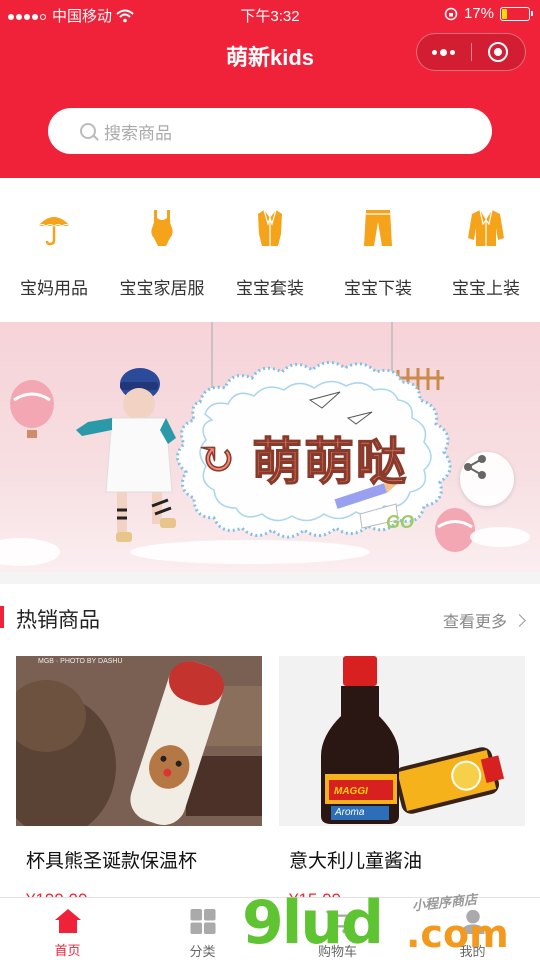 Image resolution: width=540 pixels, height=960 pixels. What do you see at coordinates (329, 462) in the screenshot?
I see `banner-title: 萌萌哒` at bounding box center [329, 462].